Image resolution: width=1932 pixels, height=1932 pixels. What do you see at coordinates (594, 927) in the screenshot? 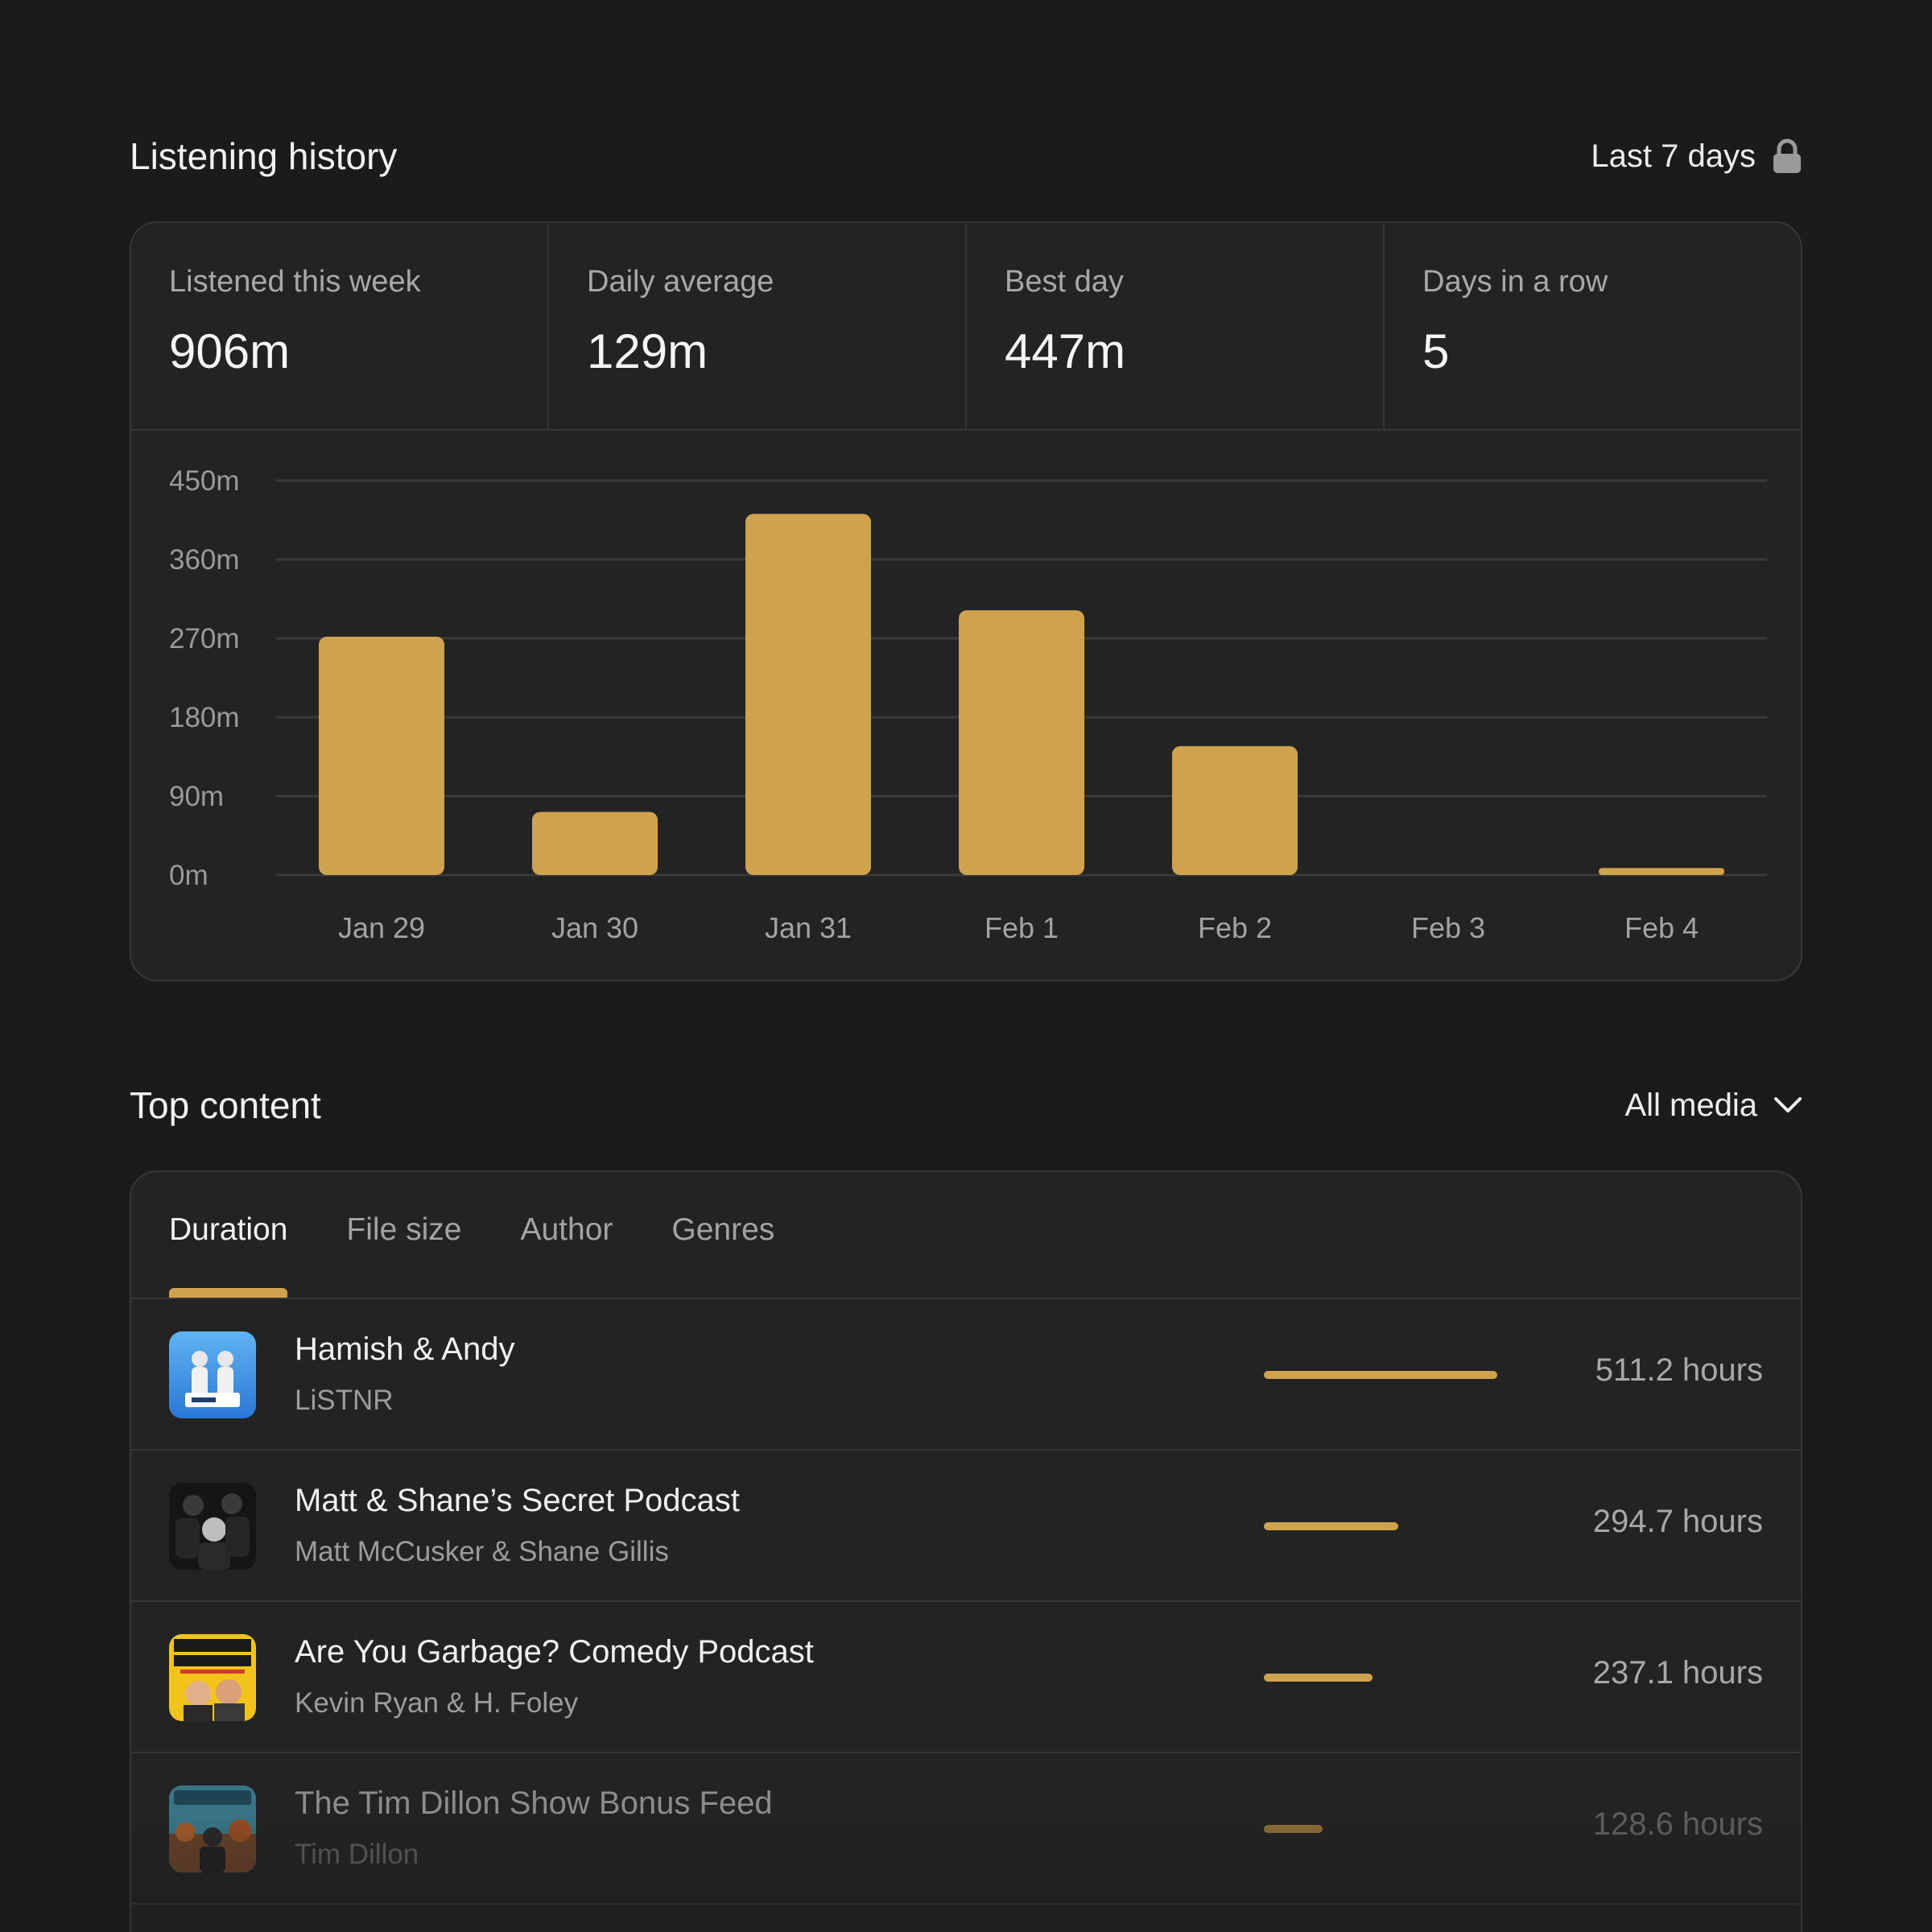
I see `x-tick-label: Jan 30` at bounding box center [594, 927].